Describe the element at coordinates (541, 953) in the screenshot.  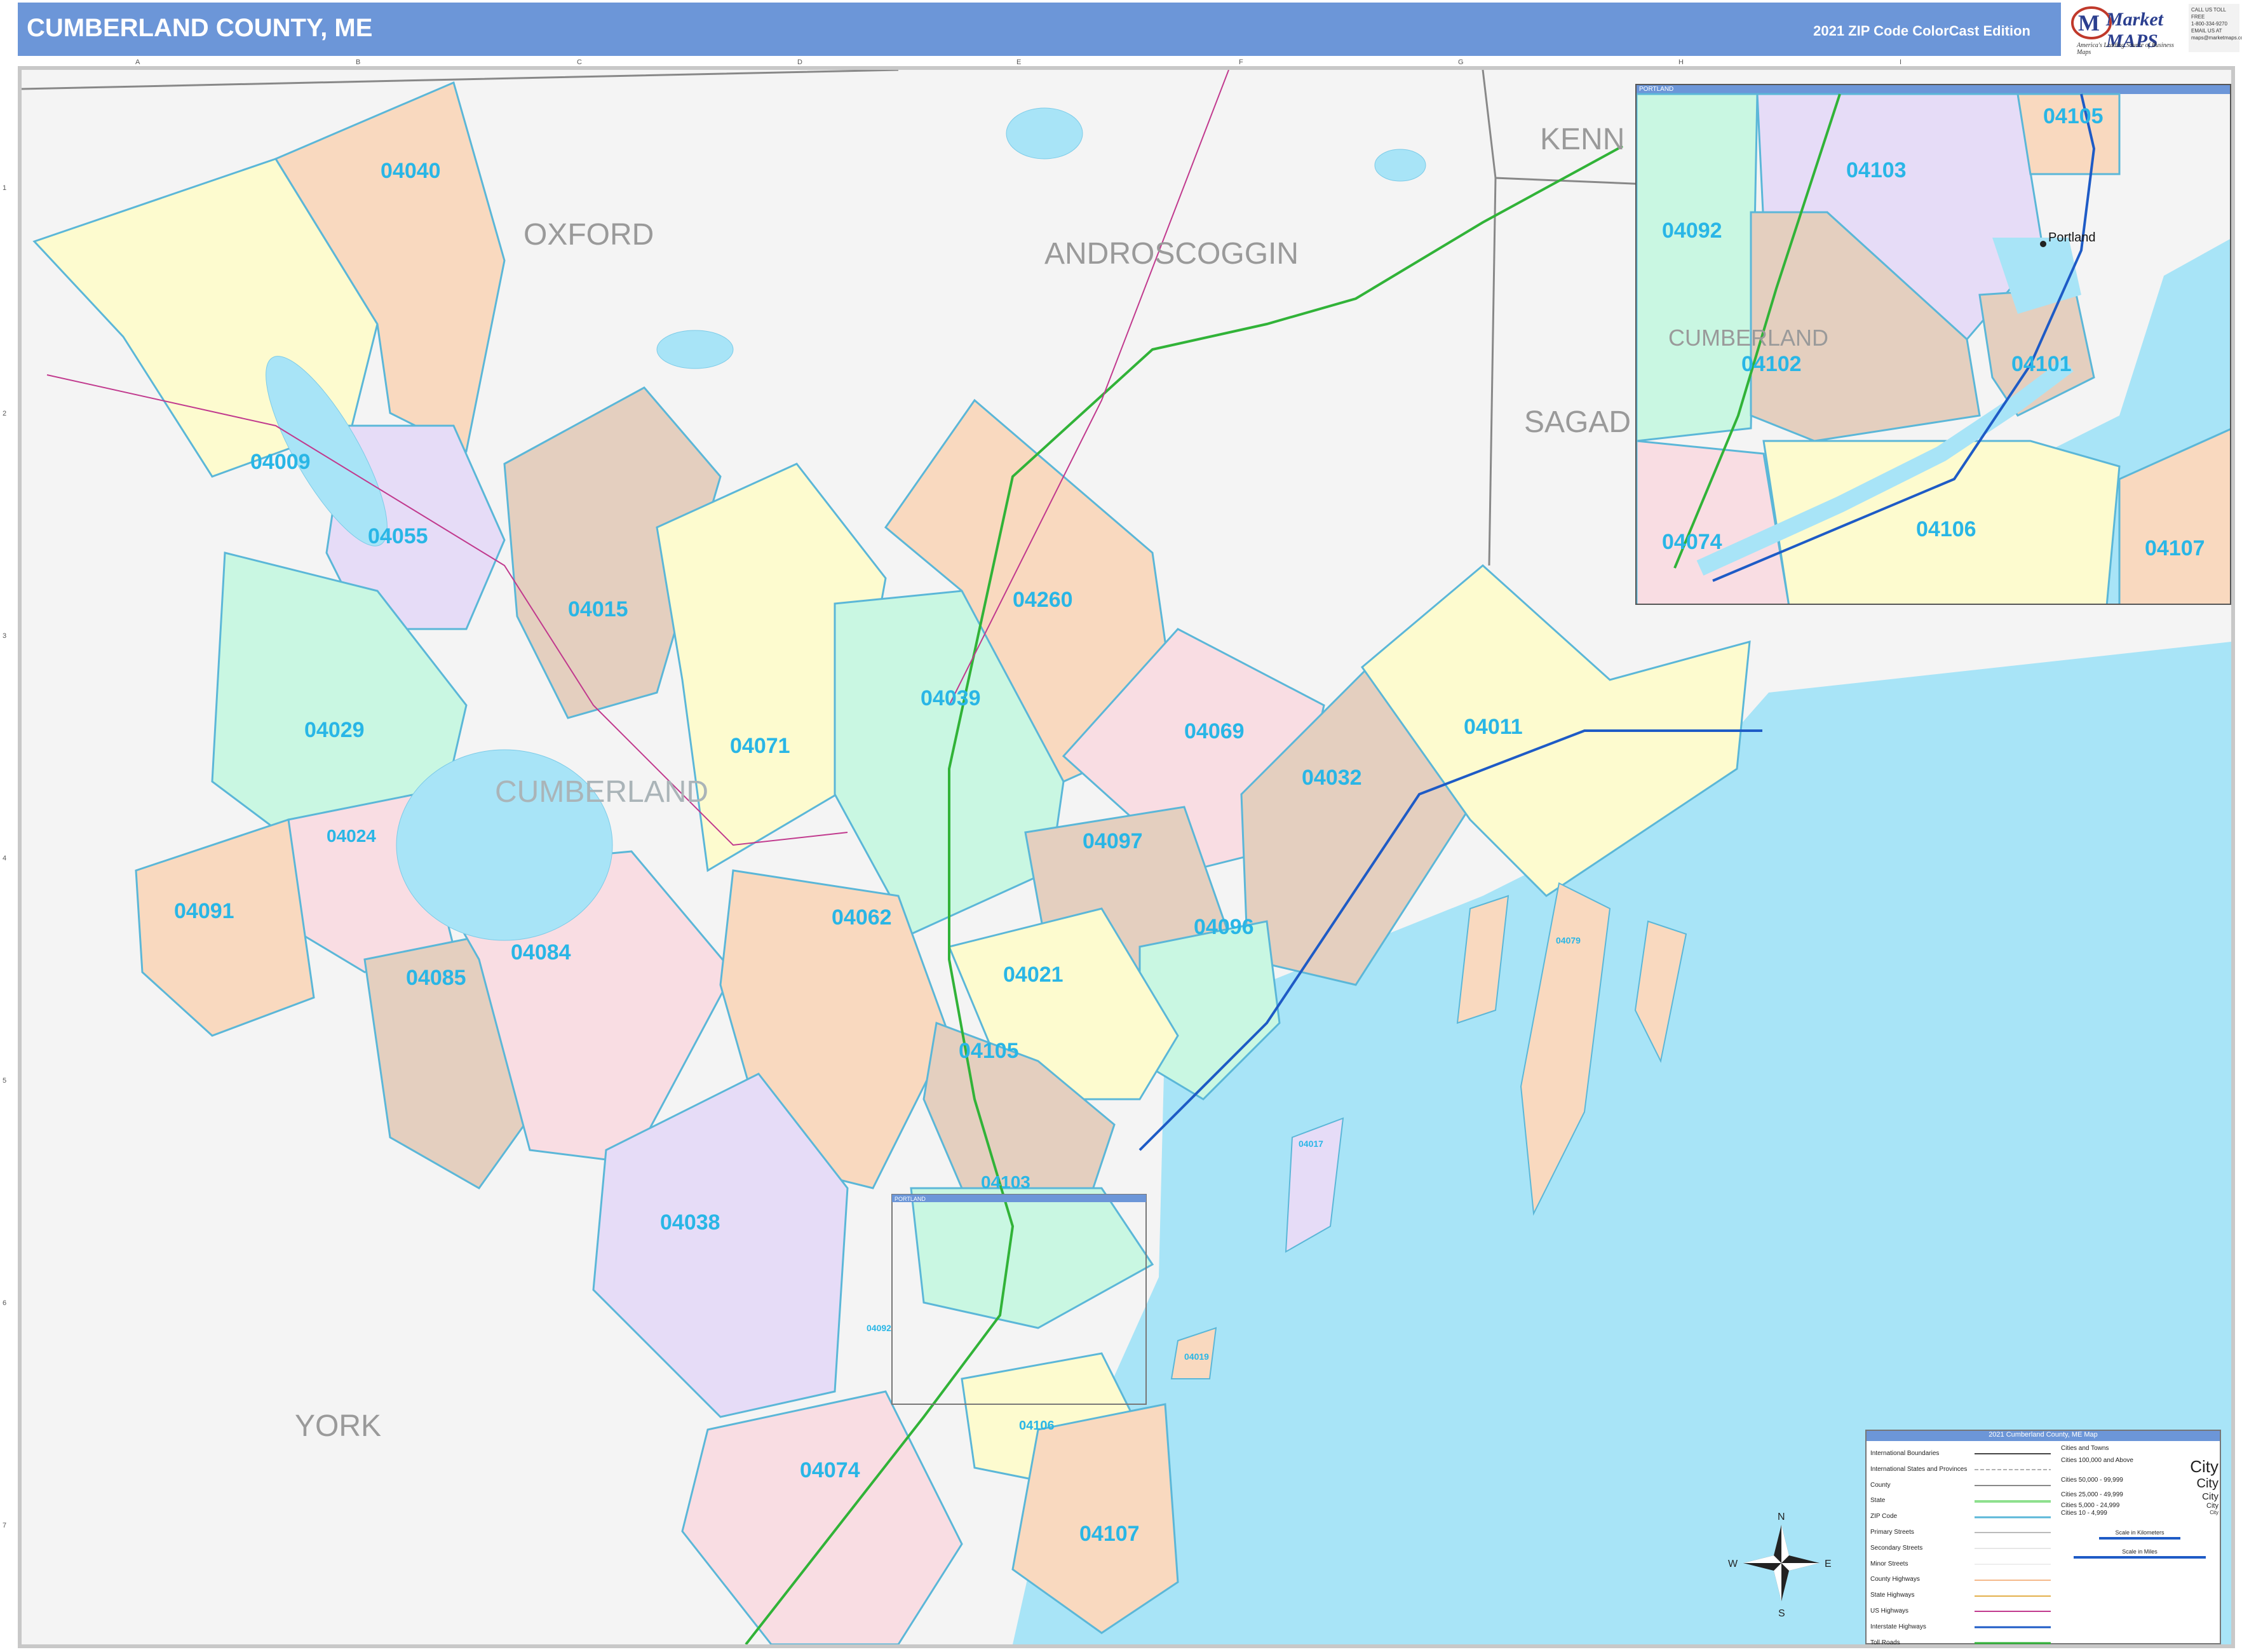
I see `zip-label: 04084` at that location.